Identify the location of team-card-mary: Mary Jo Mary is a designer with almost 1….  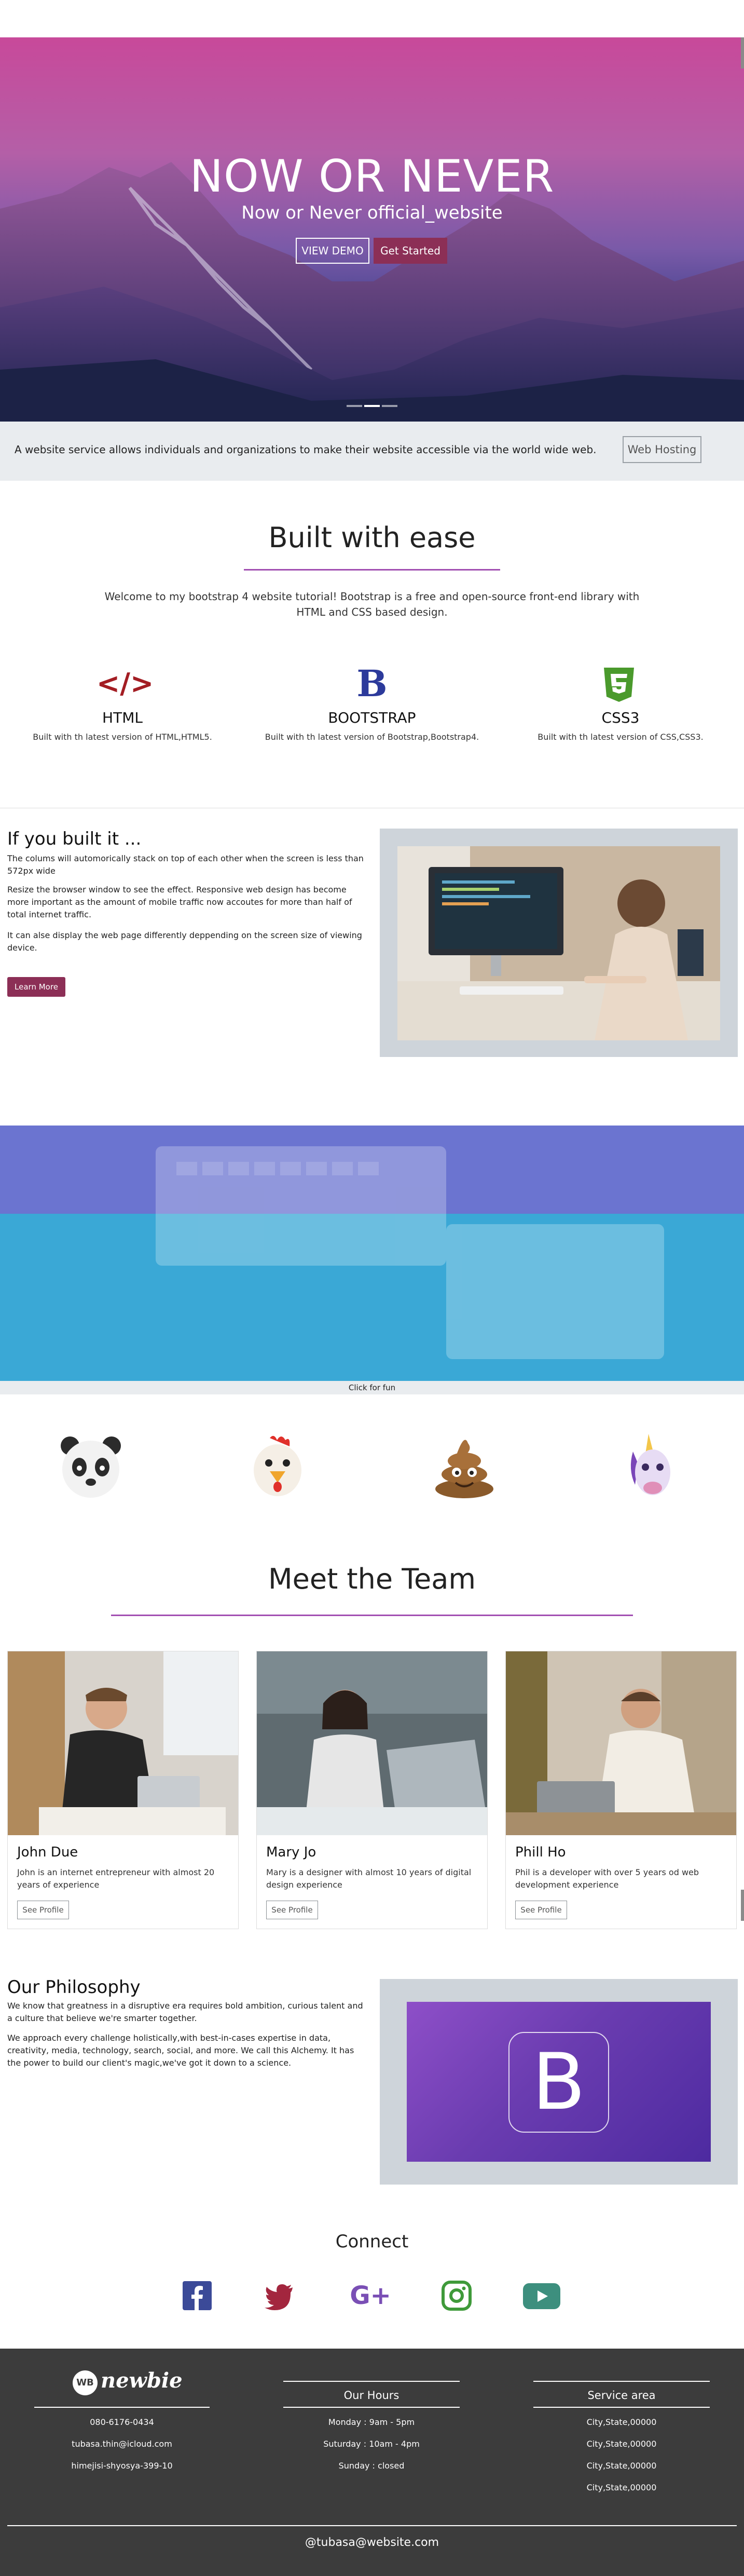
(372, 1790).